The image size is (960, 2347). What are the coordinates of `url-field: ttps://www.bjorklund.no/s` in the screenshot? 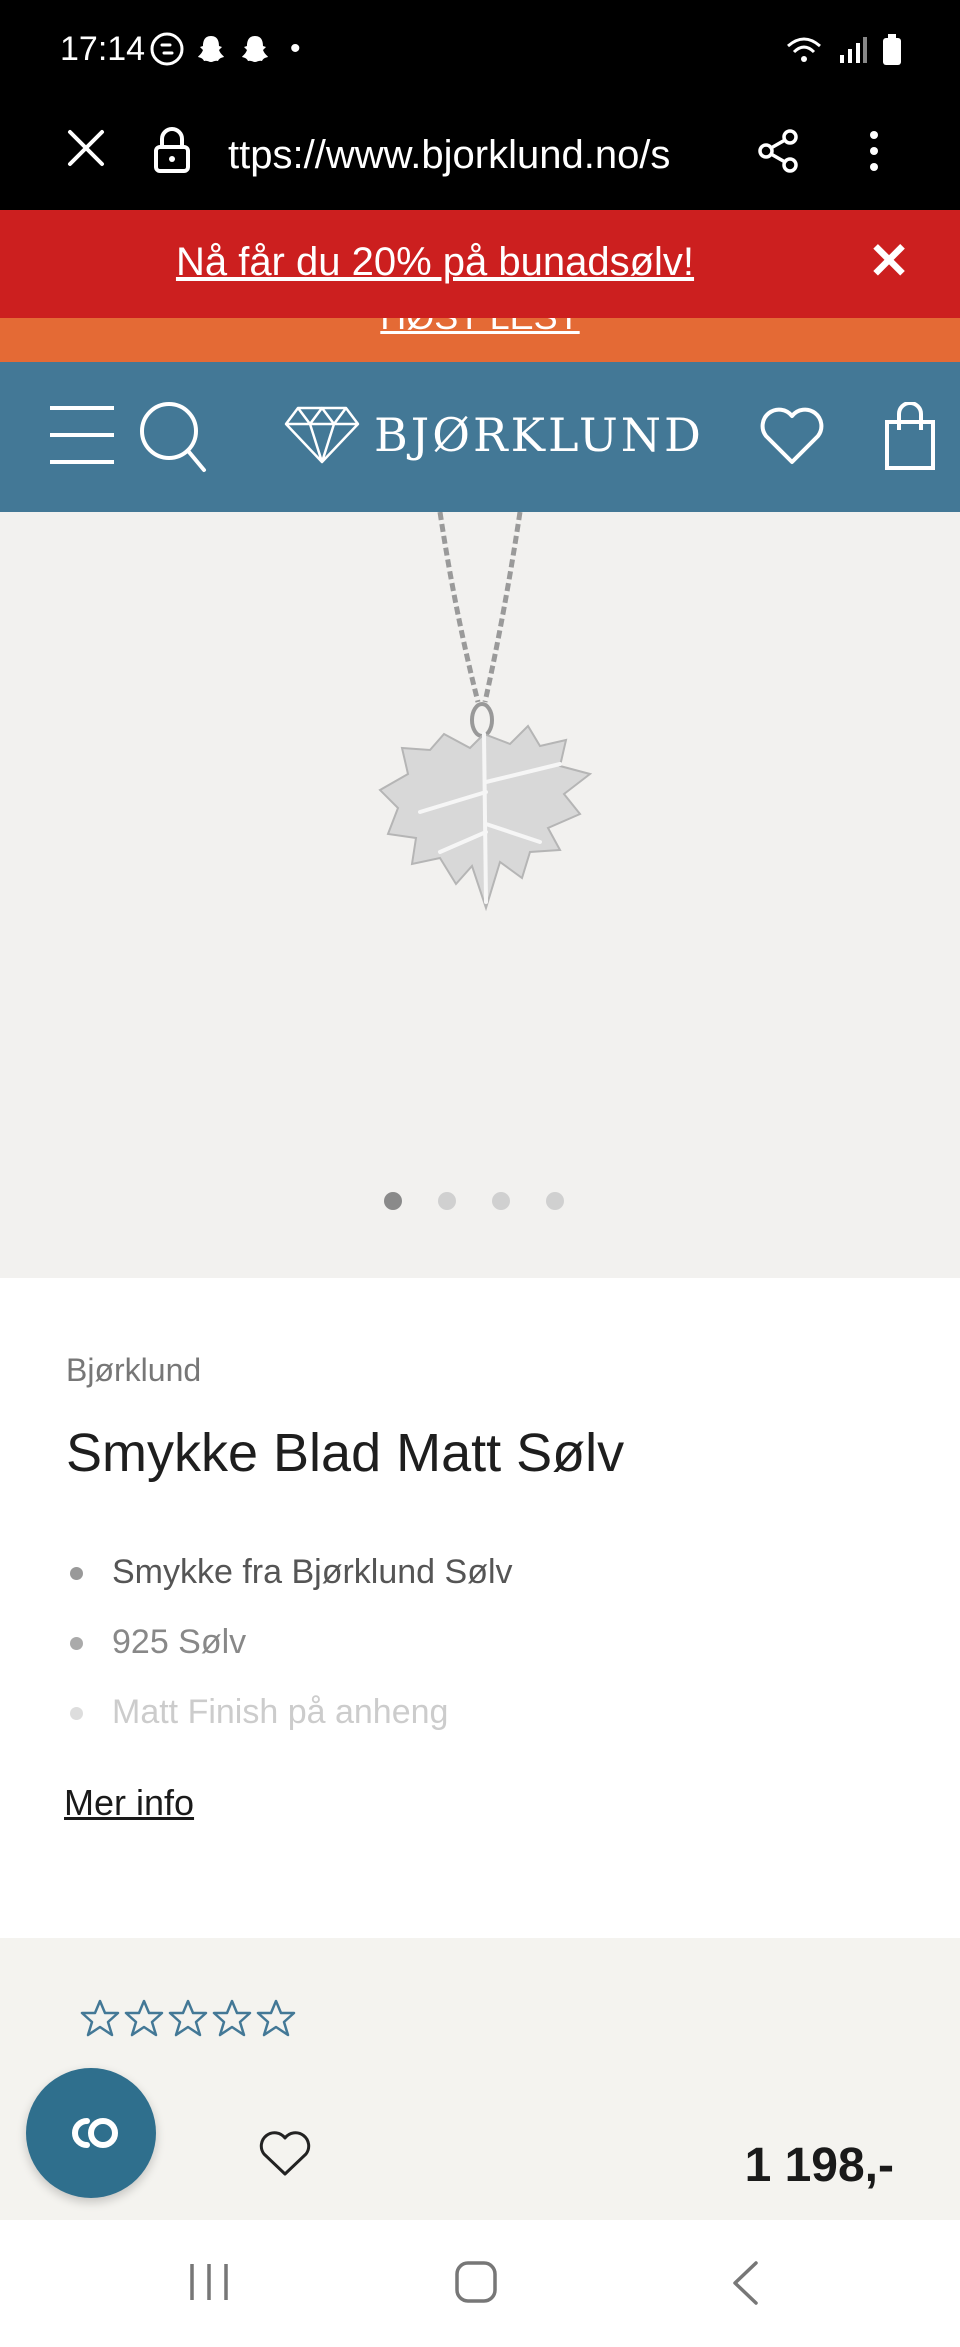 It's located at (473, 155).